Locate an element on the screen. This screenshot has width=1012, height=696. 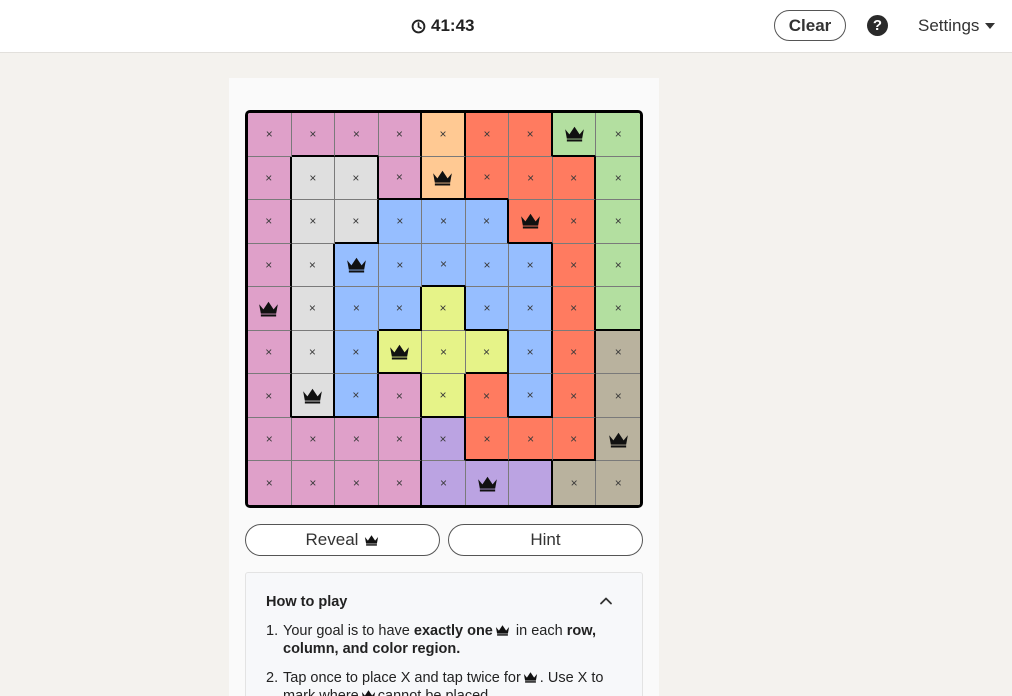
help-icon: ? is located at coordinates (877, 25).